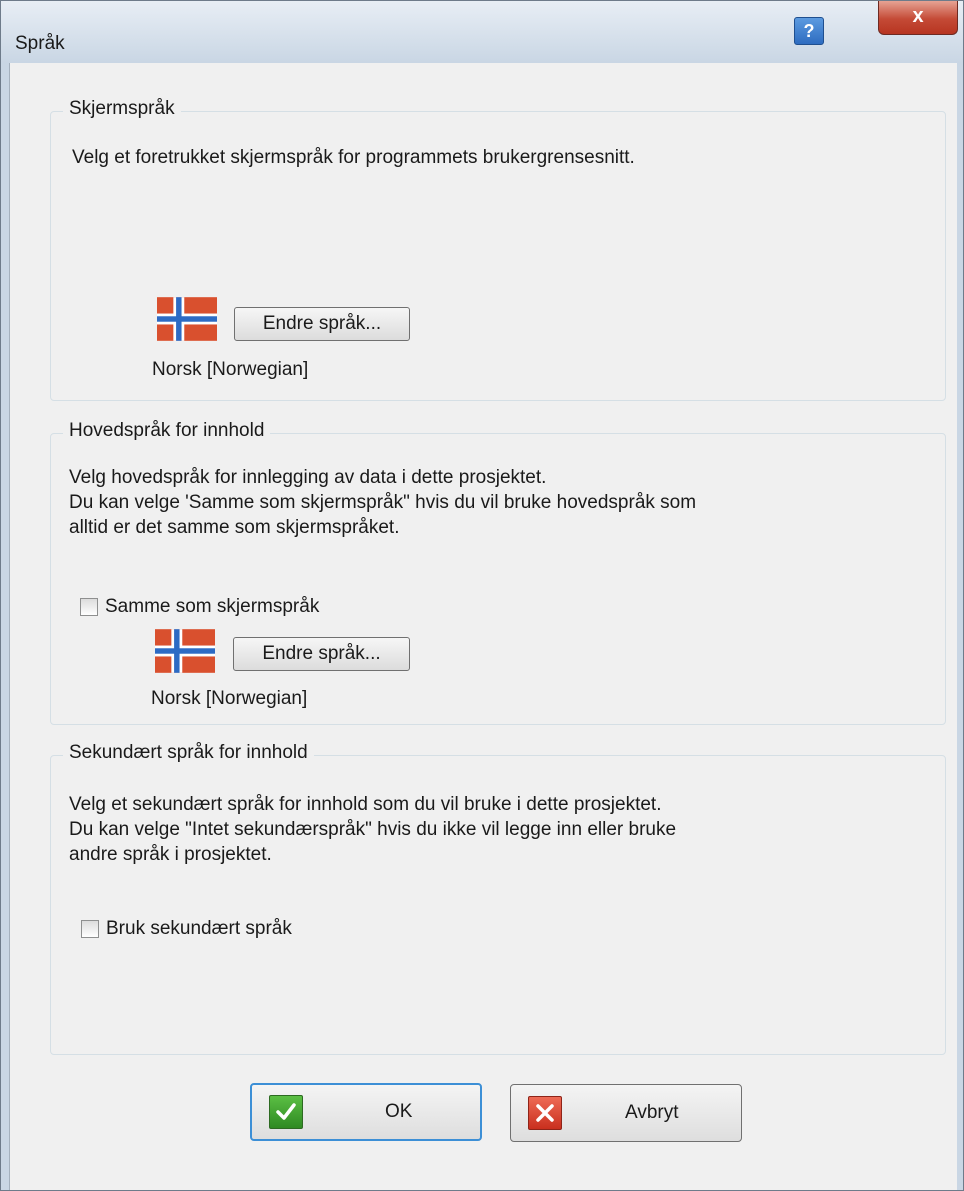  I want to click on display-language-name: Norsk [Norwegian], so click(230, 369).